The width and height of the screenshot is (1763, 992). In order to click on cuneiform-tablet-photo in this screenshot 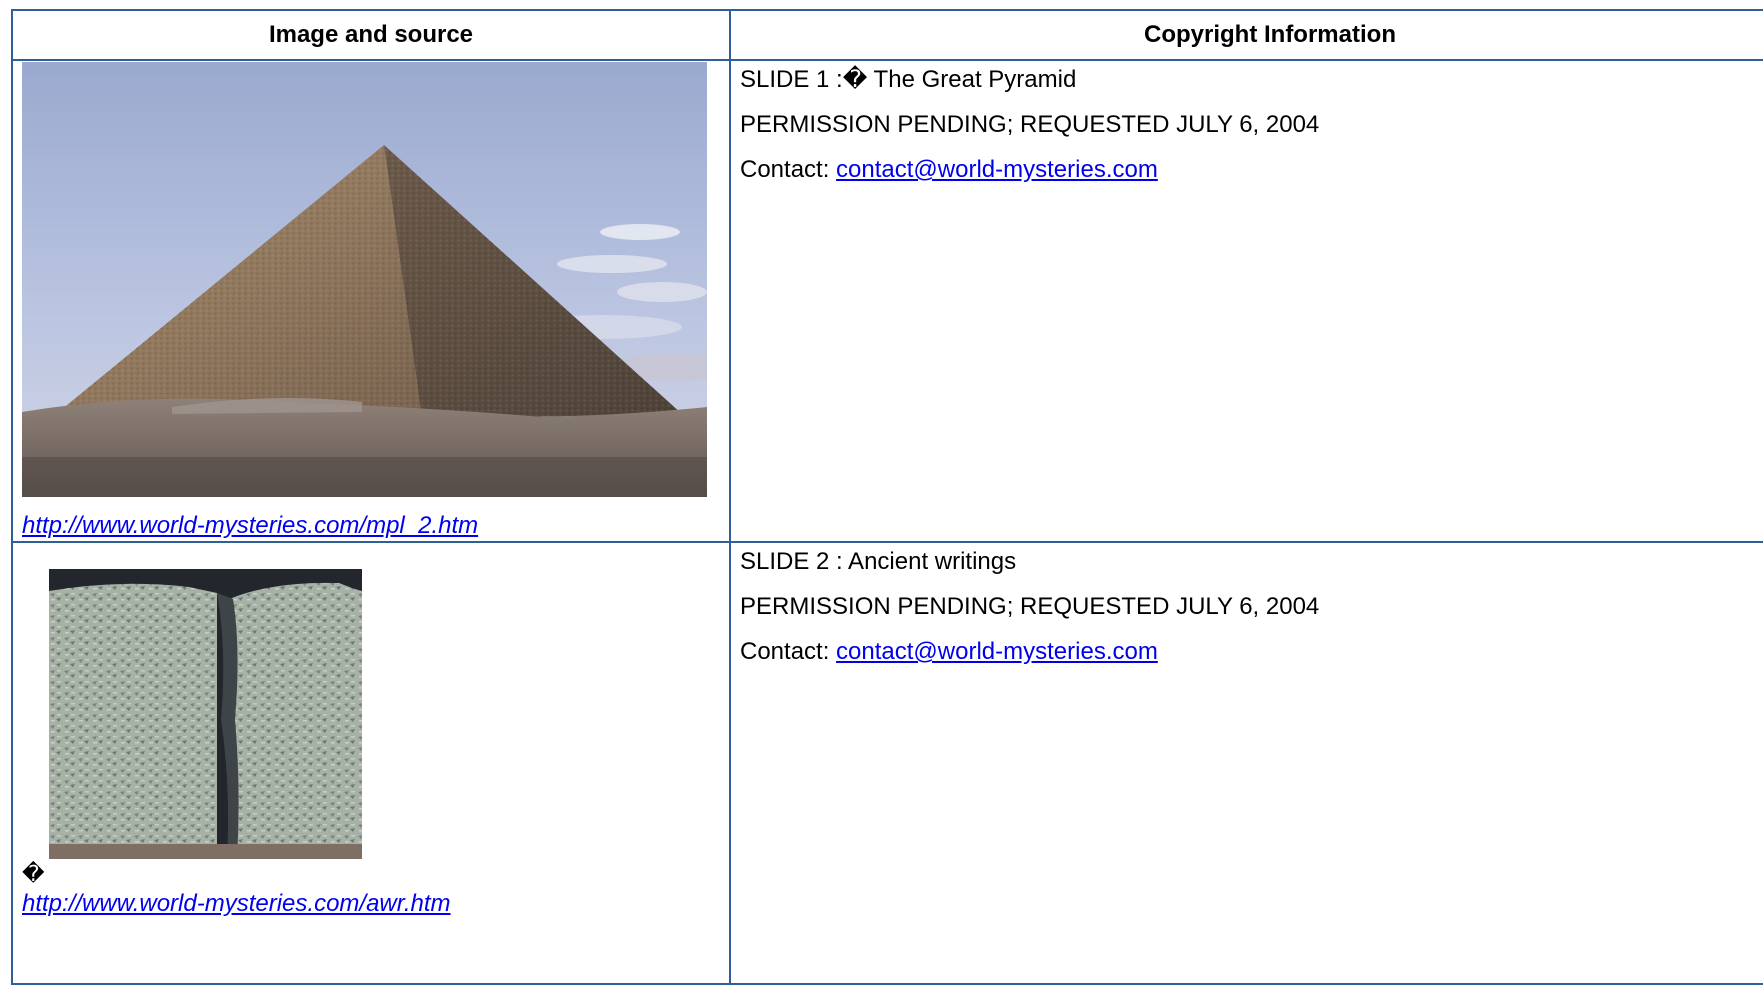, I will do `click(205, 714)`.